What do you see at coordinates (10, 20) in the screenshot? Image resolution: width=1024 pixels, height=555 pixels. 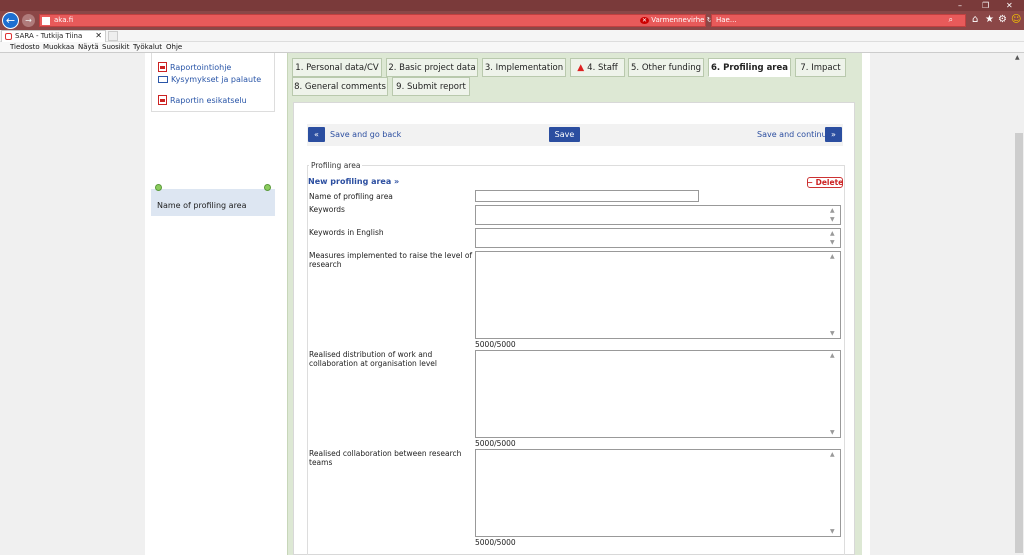 I see `back-button: ←` at bounding box center [10, 20].